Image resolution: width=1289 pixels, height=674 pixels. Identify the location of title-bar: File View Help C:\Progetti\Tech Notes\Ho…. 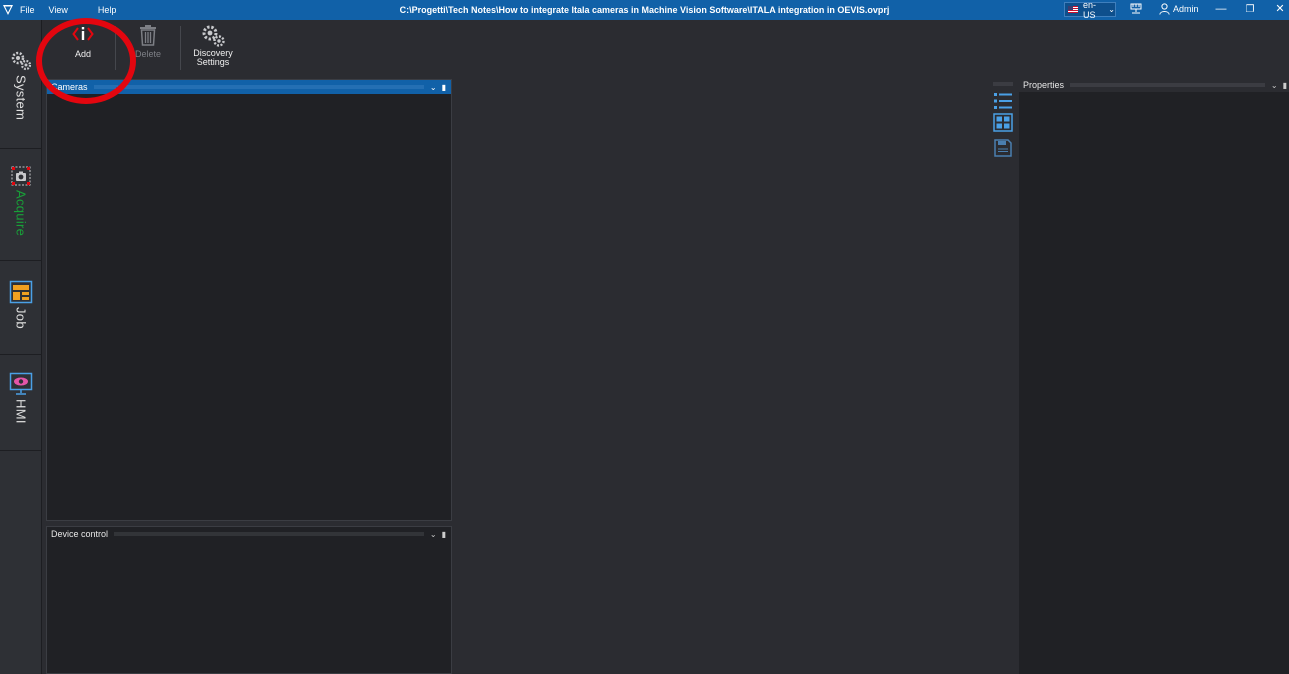
(644, 10).